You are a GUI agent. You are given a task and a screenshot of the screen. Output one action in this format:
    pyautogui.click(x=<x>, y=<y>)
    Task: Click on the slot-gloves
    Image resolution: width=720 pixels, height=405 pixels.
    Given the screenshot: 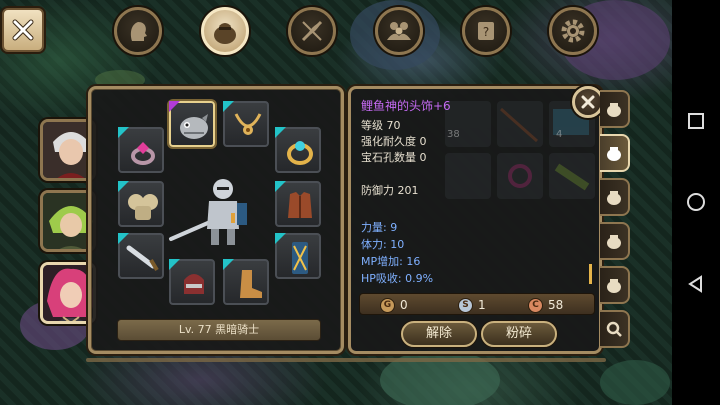 What is the action you would take?
    pyautogui.click(x=192, y=282)
    